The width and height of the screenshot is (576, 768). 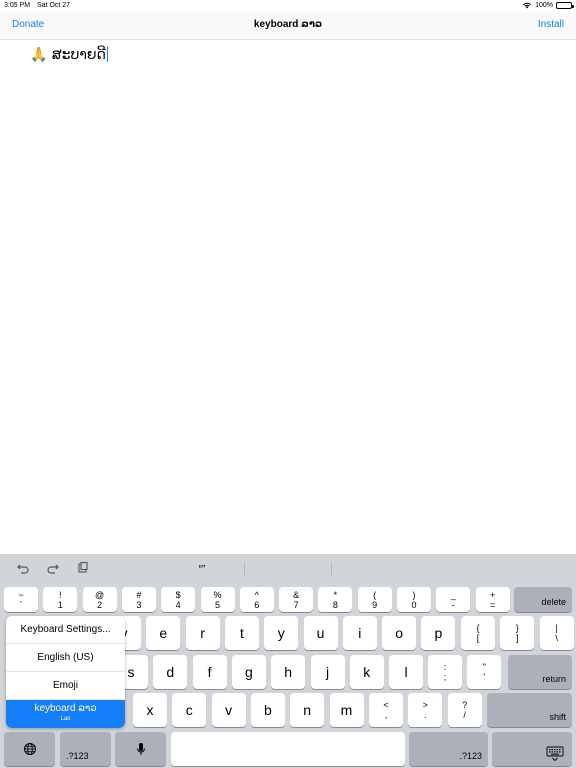 I want to click on number-key: + =, so click(x=492, y=599).